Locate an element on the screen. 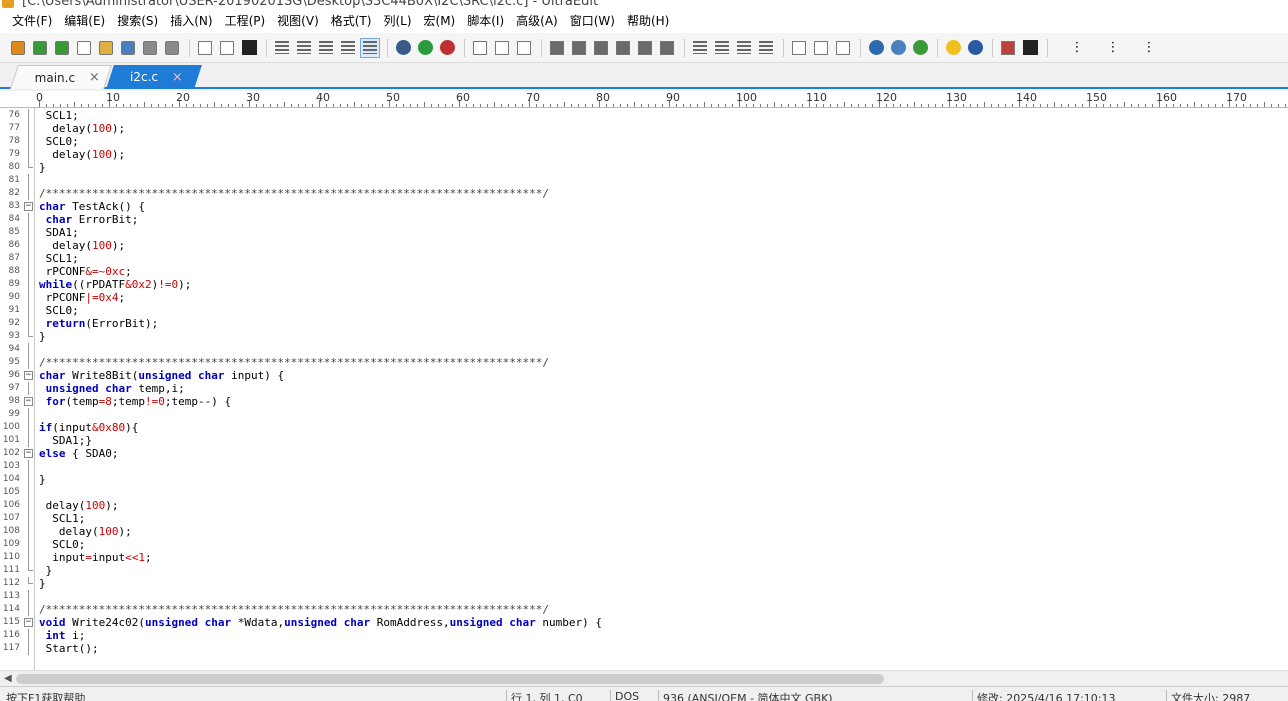 The image size is (1288, 701). split-horizontal-icon is located at coordinates (799, 48).